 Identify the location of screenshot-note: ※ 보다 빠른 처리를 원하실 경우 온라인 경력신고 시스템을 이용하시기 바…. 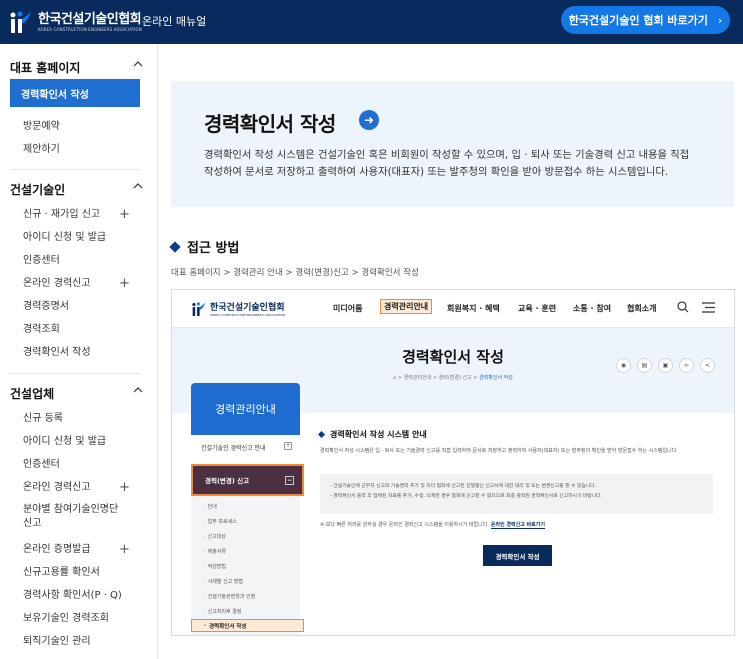
(432, 525).